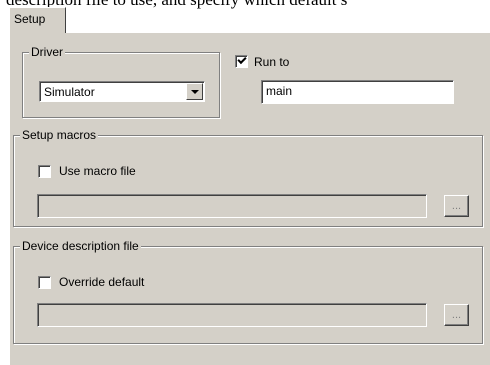  Describe the element at coordinates (122, 91) in the screenshot. I see `driver-select: Simulator` at that location.